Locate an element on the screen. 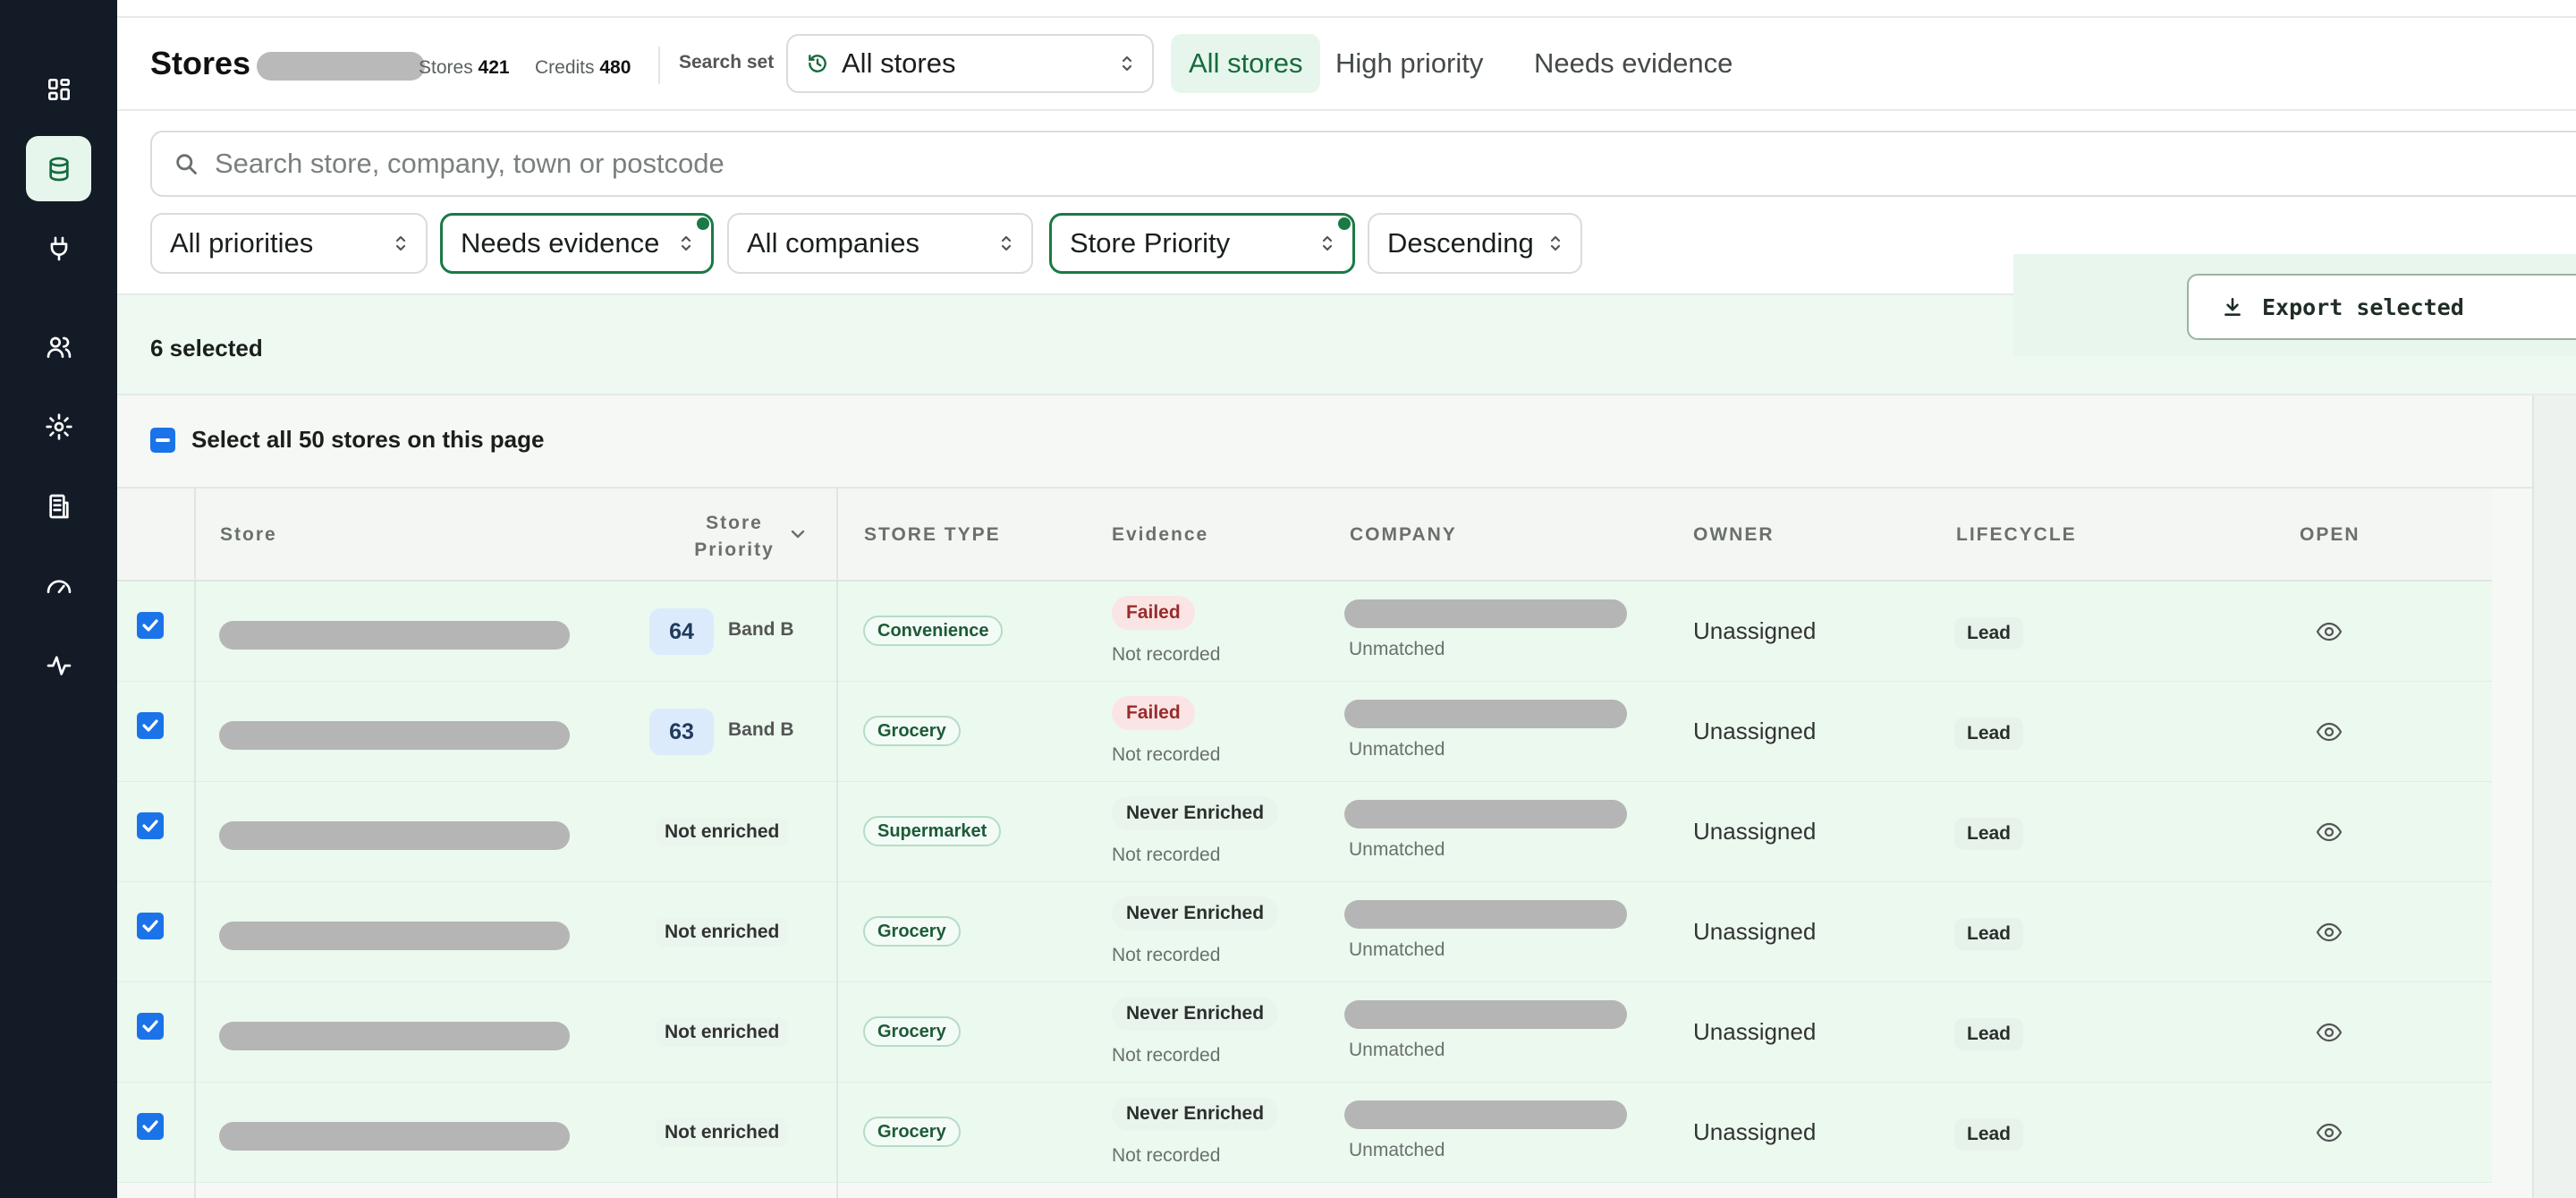  users-icon is located at coordinates (59, 347).